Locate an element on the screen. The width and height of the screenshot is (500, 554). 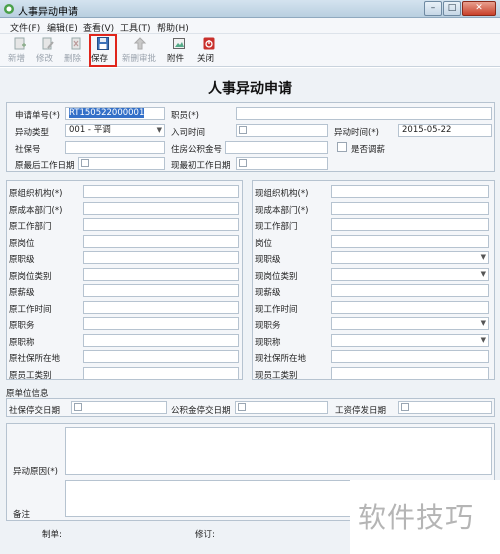
delete-button: 删除 is located at coordinates (76, 50).